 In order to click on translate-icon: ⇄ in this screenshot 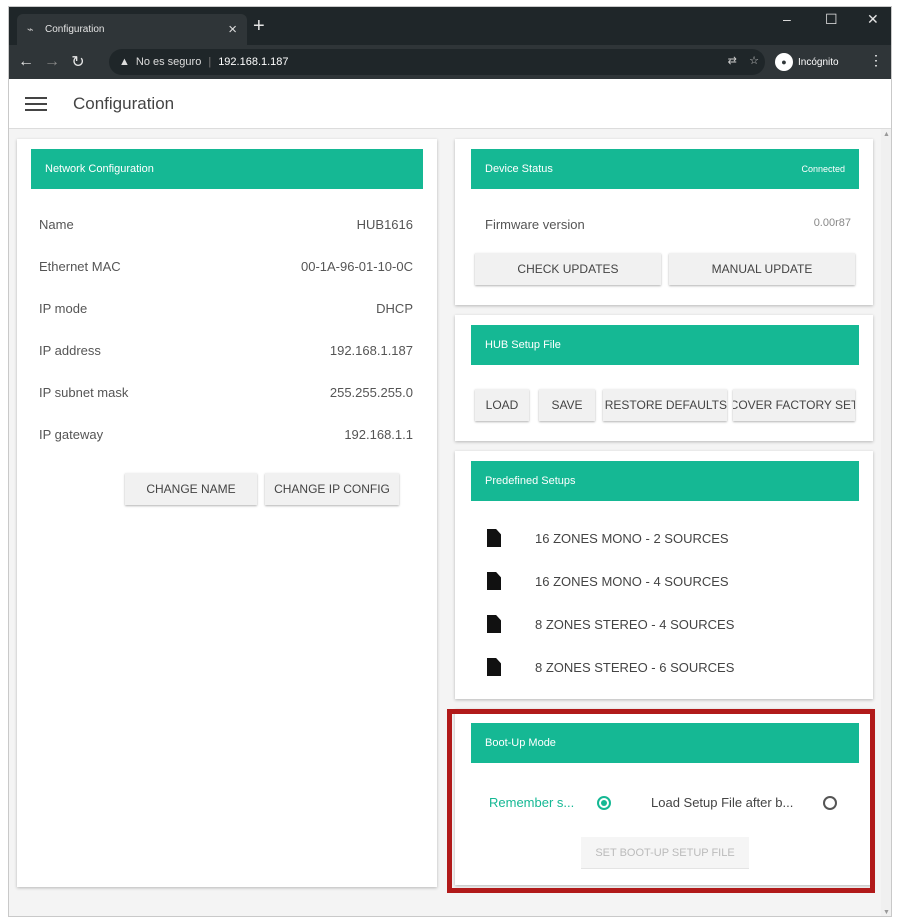, I will do `click(732, 61)`.